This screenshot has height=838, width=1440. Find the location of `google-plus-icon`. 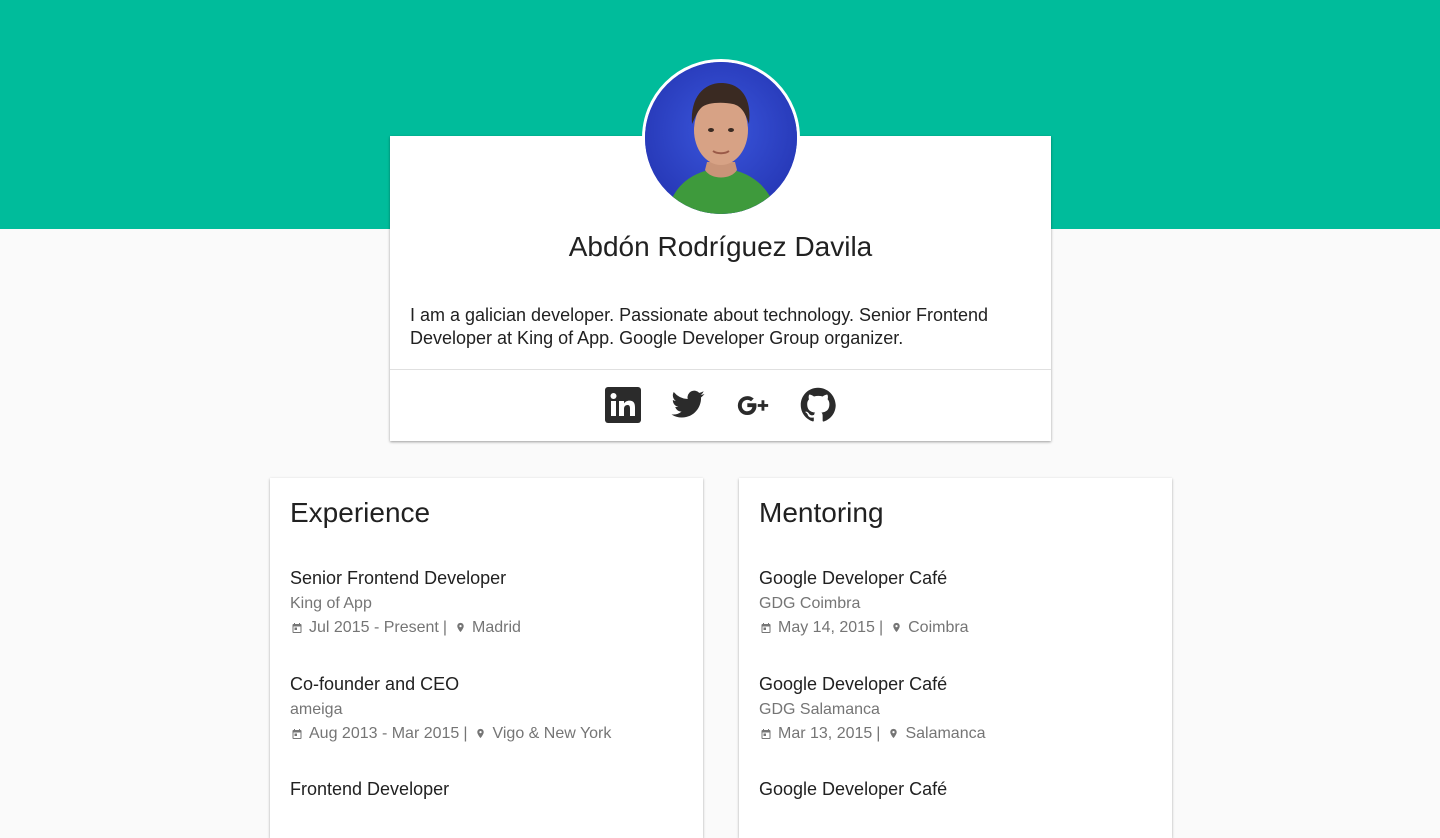

google-plus-icon is located at coordinates (753, 406).